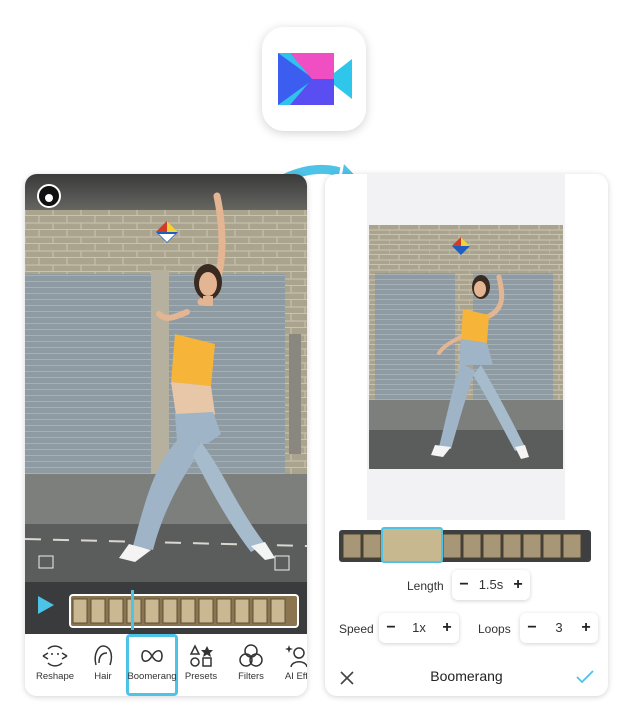 This screenshot has width=628, height=727. What do you see at coordinates (251, 655) in the screenshot?
I see `filters-icon` at bounding box center [251, 655].